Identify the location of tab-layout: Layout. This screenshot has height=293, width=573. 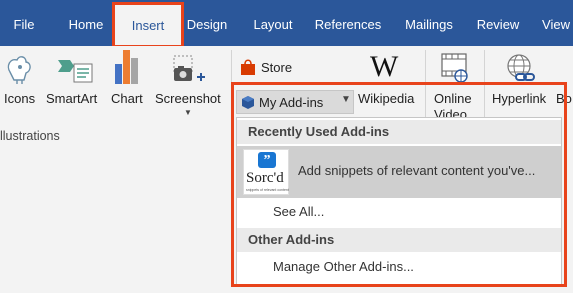
(273, 23).